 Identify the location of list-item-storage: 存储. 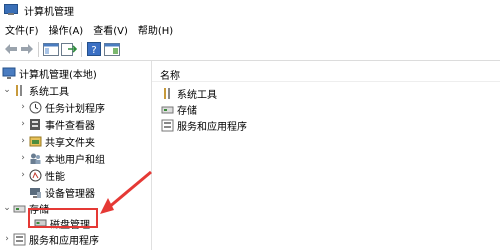
(178, 109).